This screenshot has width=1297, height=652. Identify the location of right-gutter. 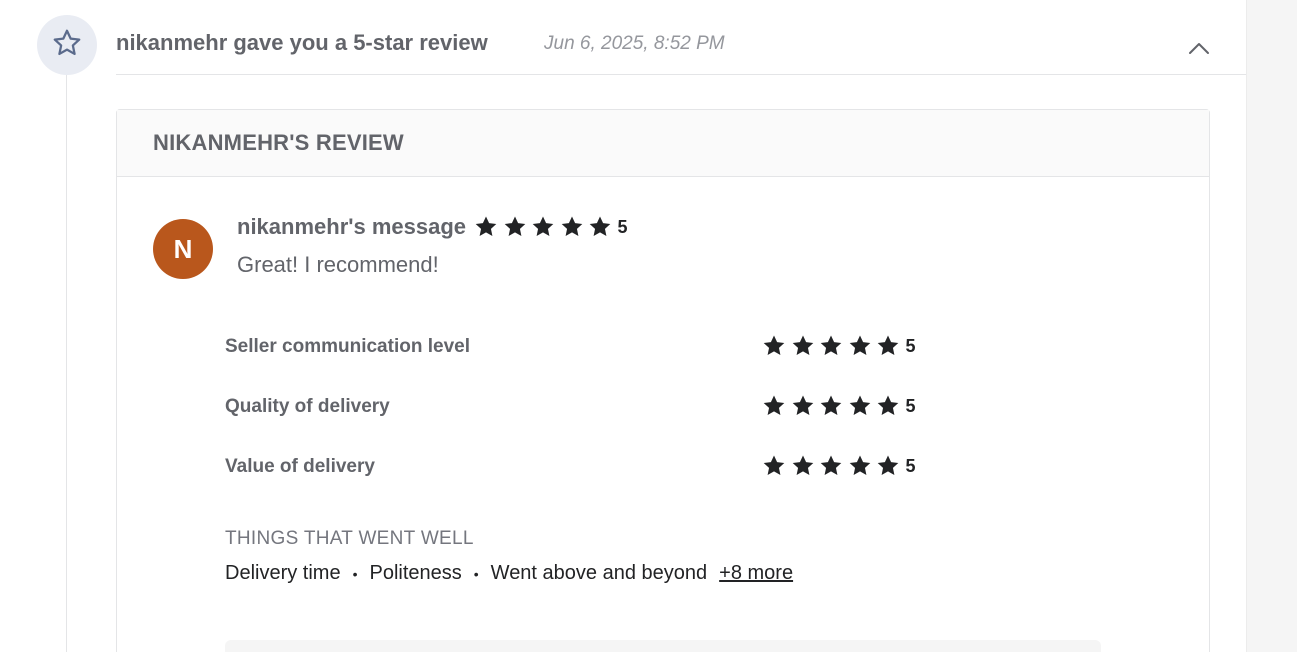
(1271, 326).